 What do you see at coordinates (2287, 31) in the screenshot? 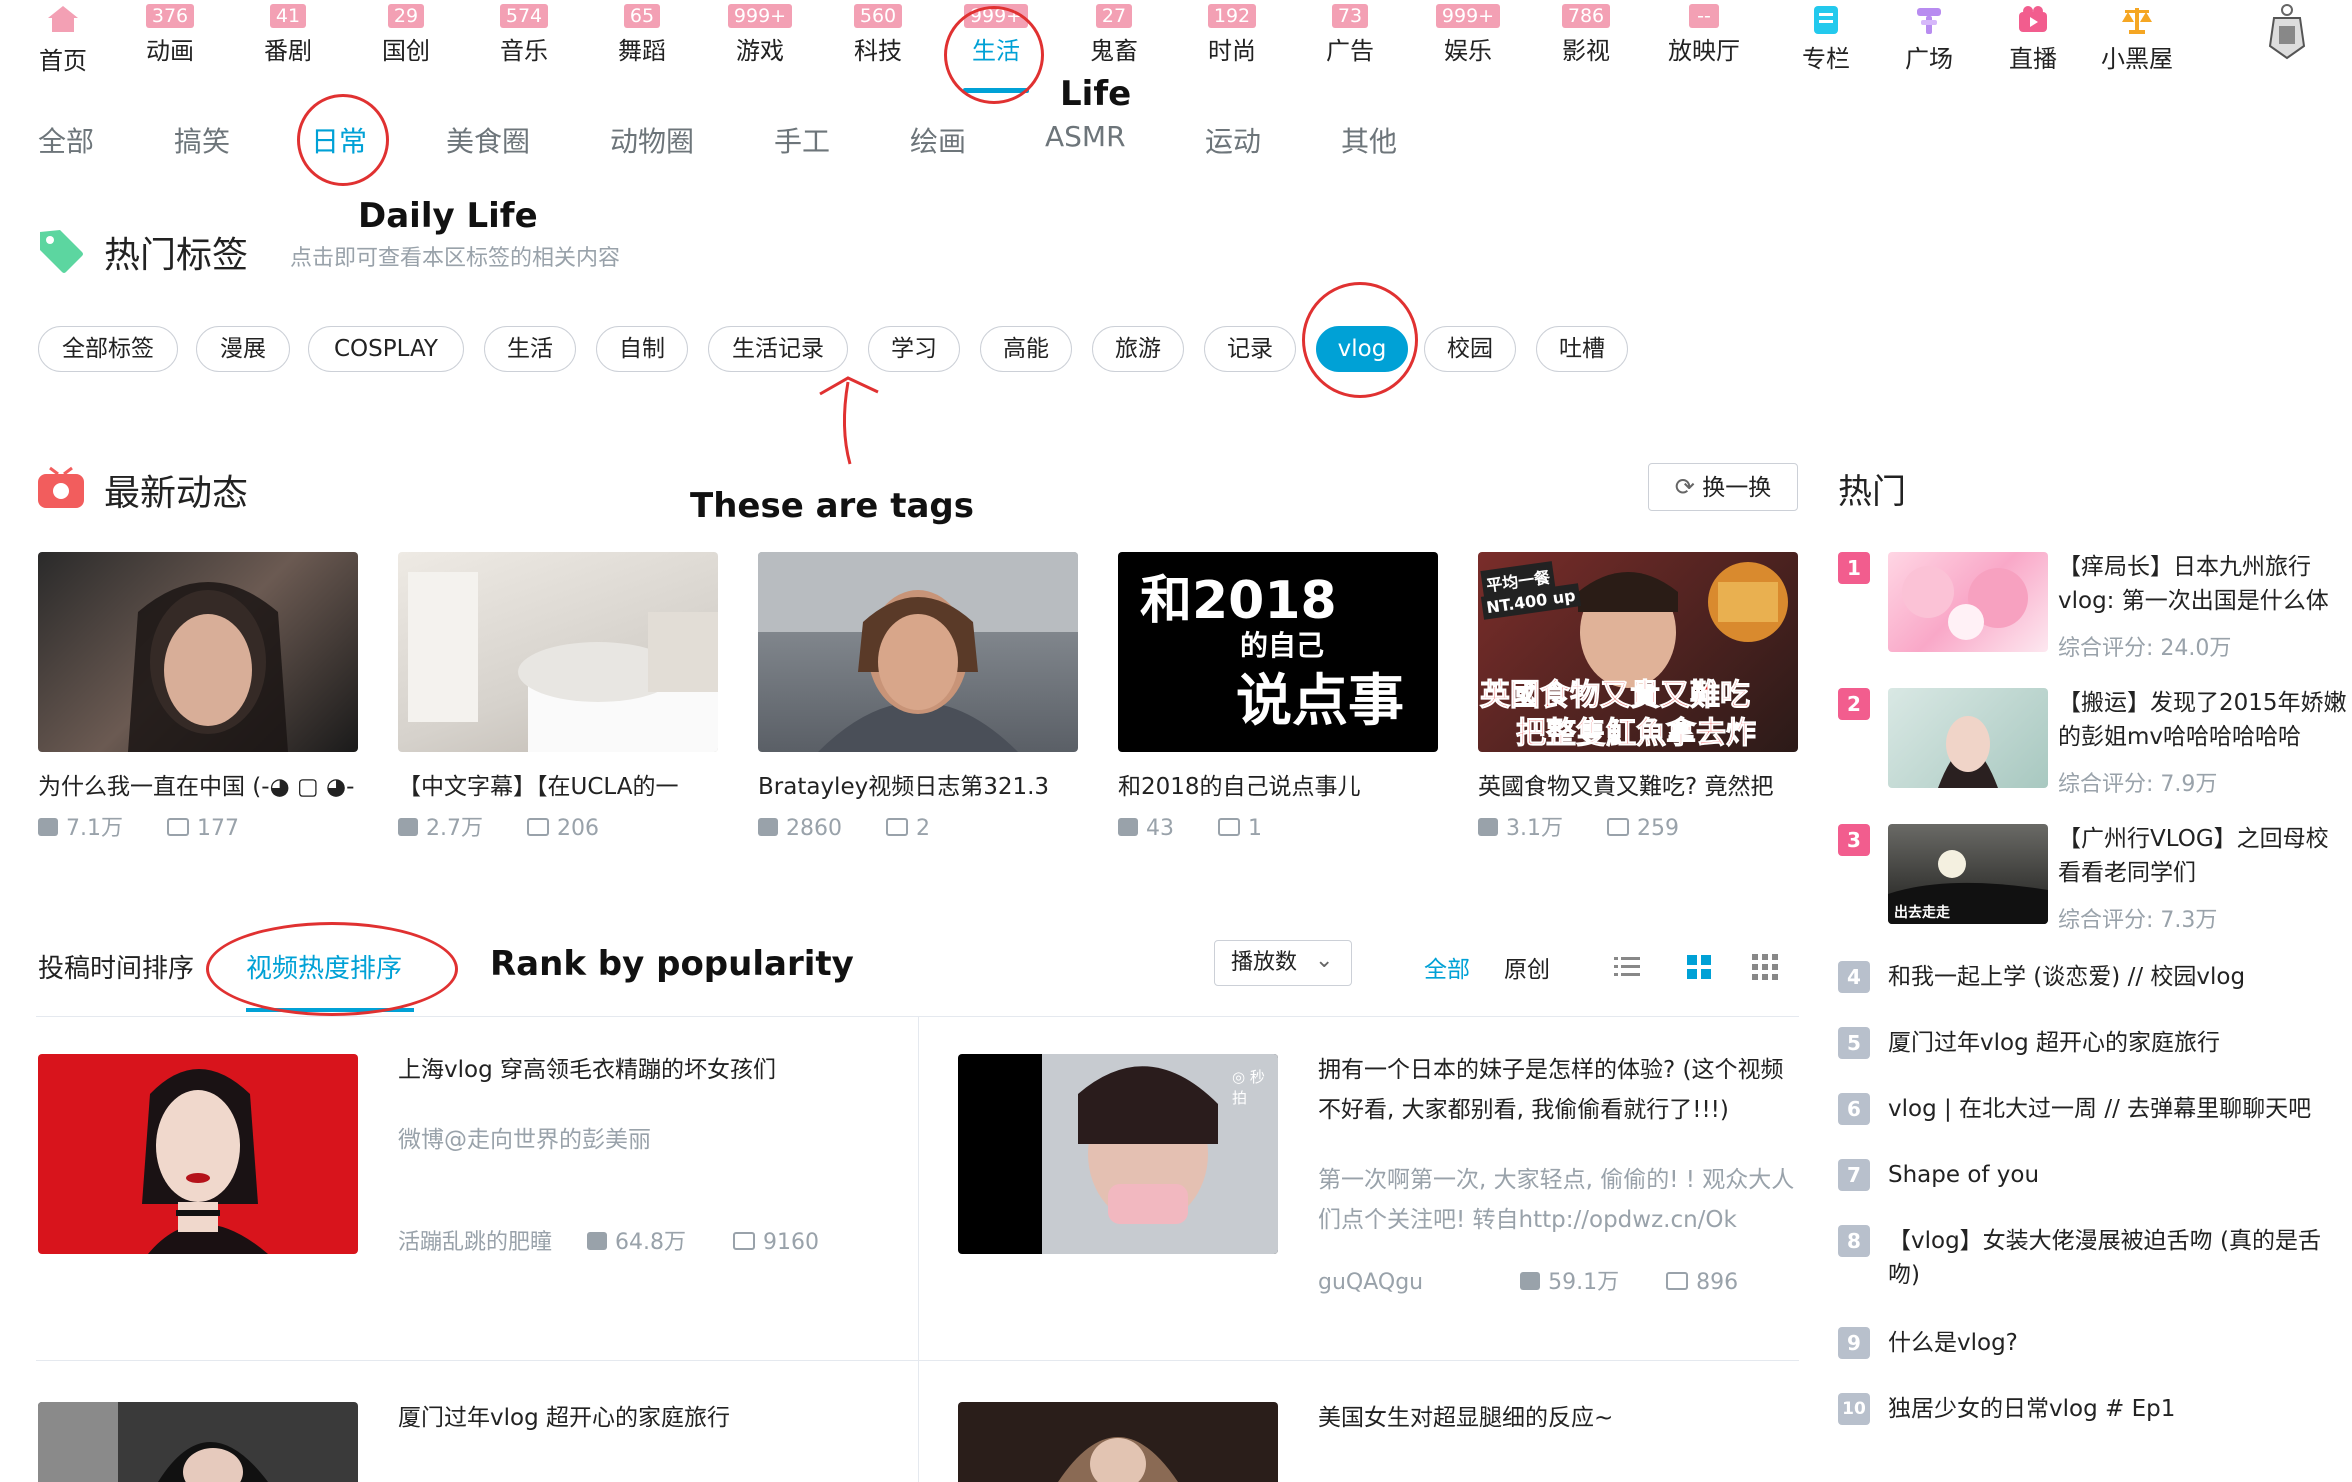
I see `user-avatar-icon` at bounding box center [2287, 31].